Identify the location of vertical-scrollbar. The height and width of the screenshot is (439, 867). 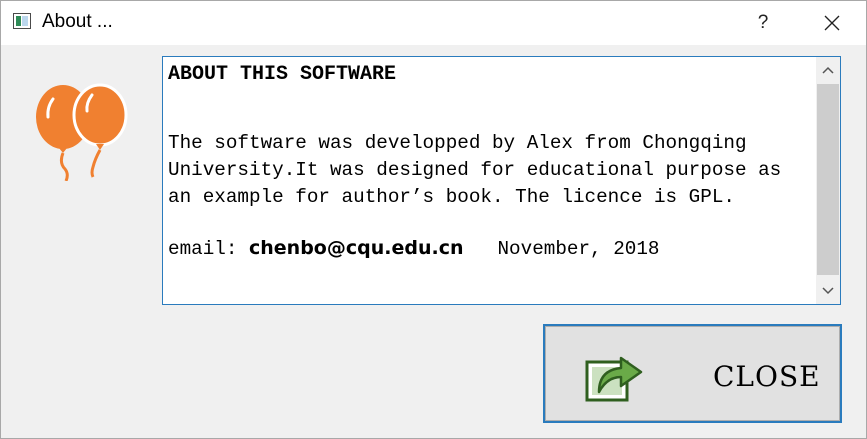
(828, 180).